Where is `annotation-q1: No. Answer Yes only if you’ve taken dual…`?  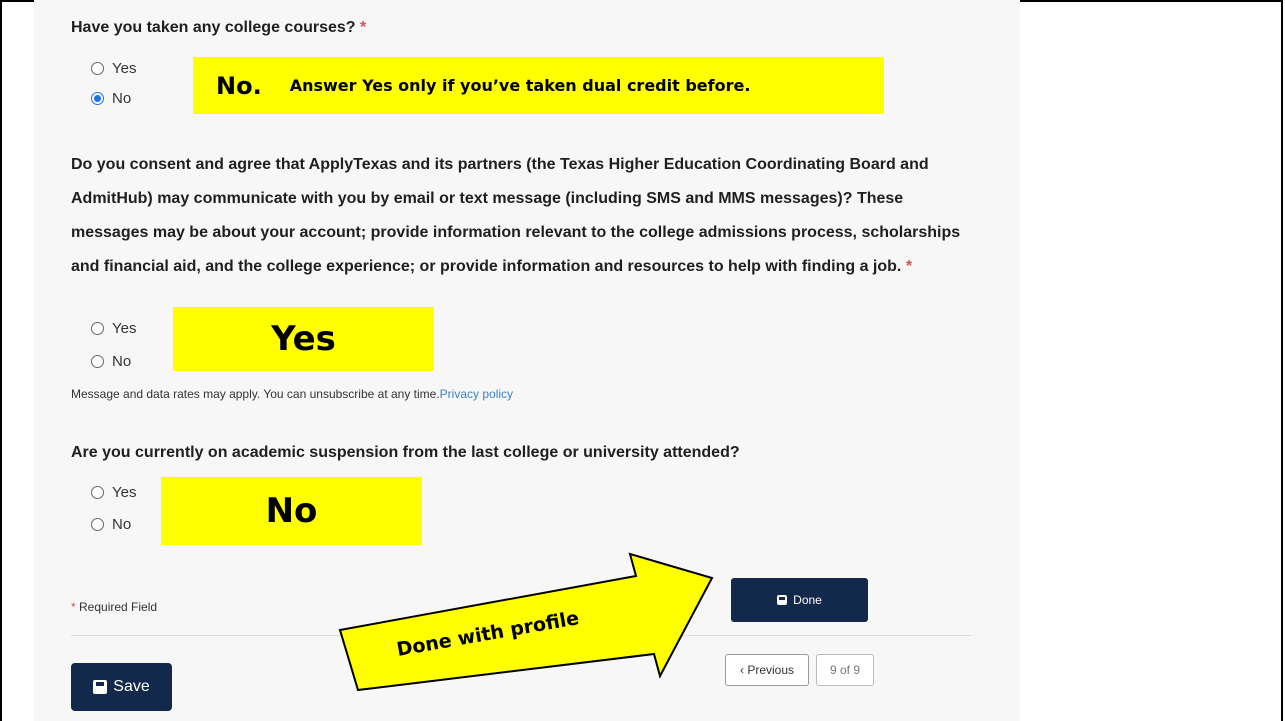
annotation-q1: No. Answer Yes only if you’ve taken dual… is located at coordinates (538, 85).